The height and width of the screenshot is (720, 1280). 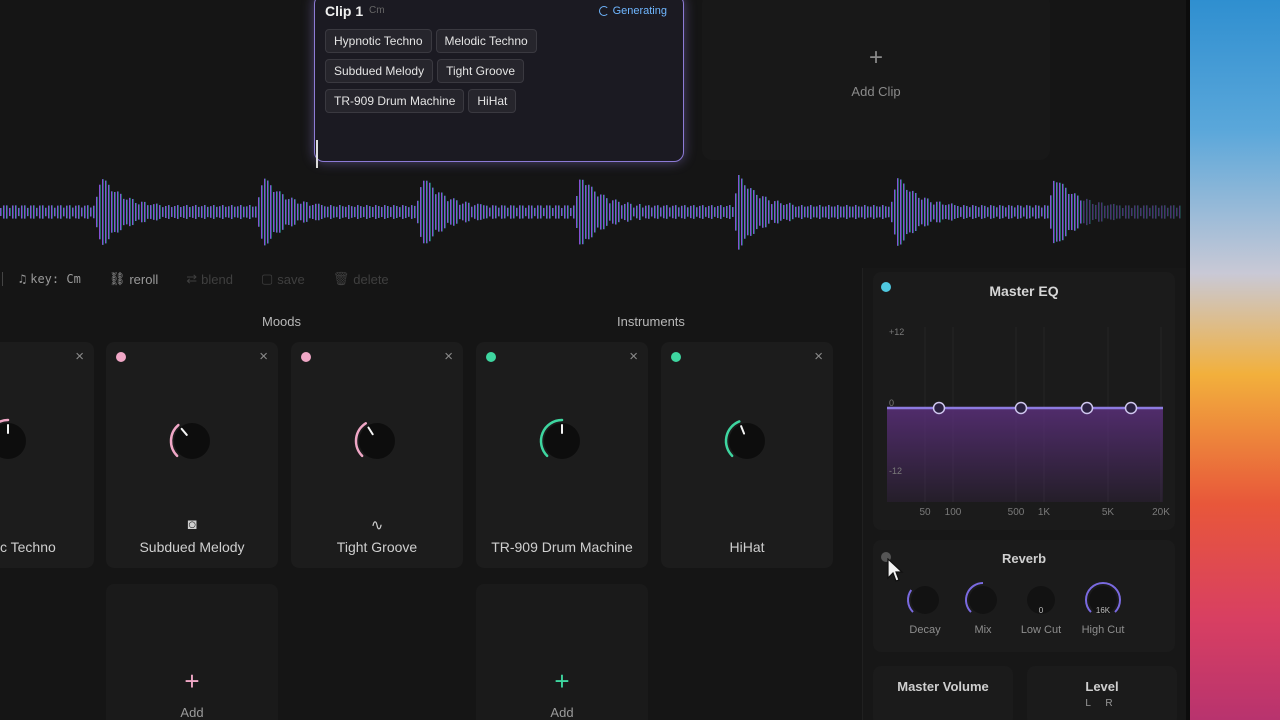 I want to click on reverb-knob: 0 Low Cut, so click(x=1041, y=608).